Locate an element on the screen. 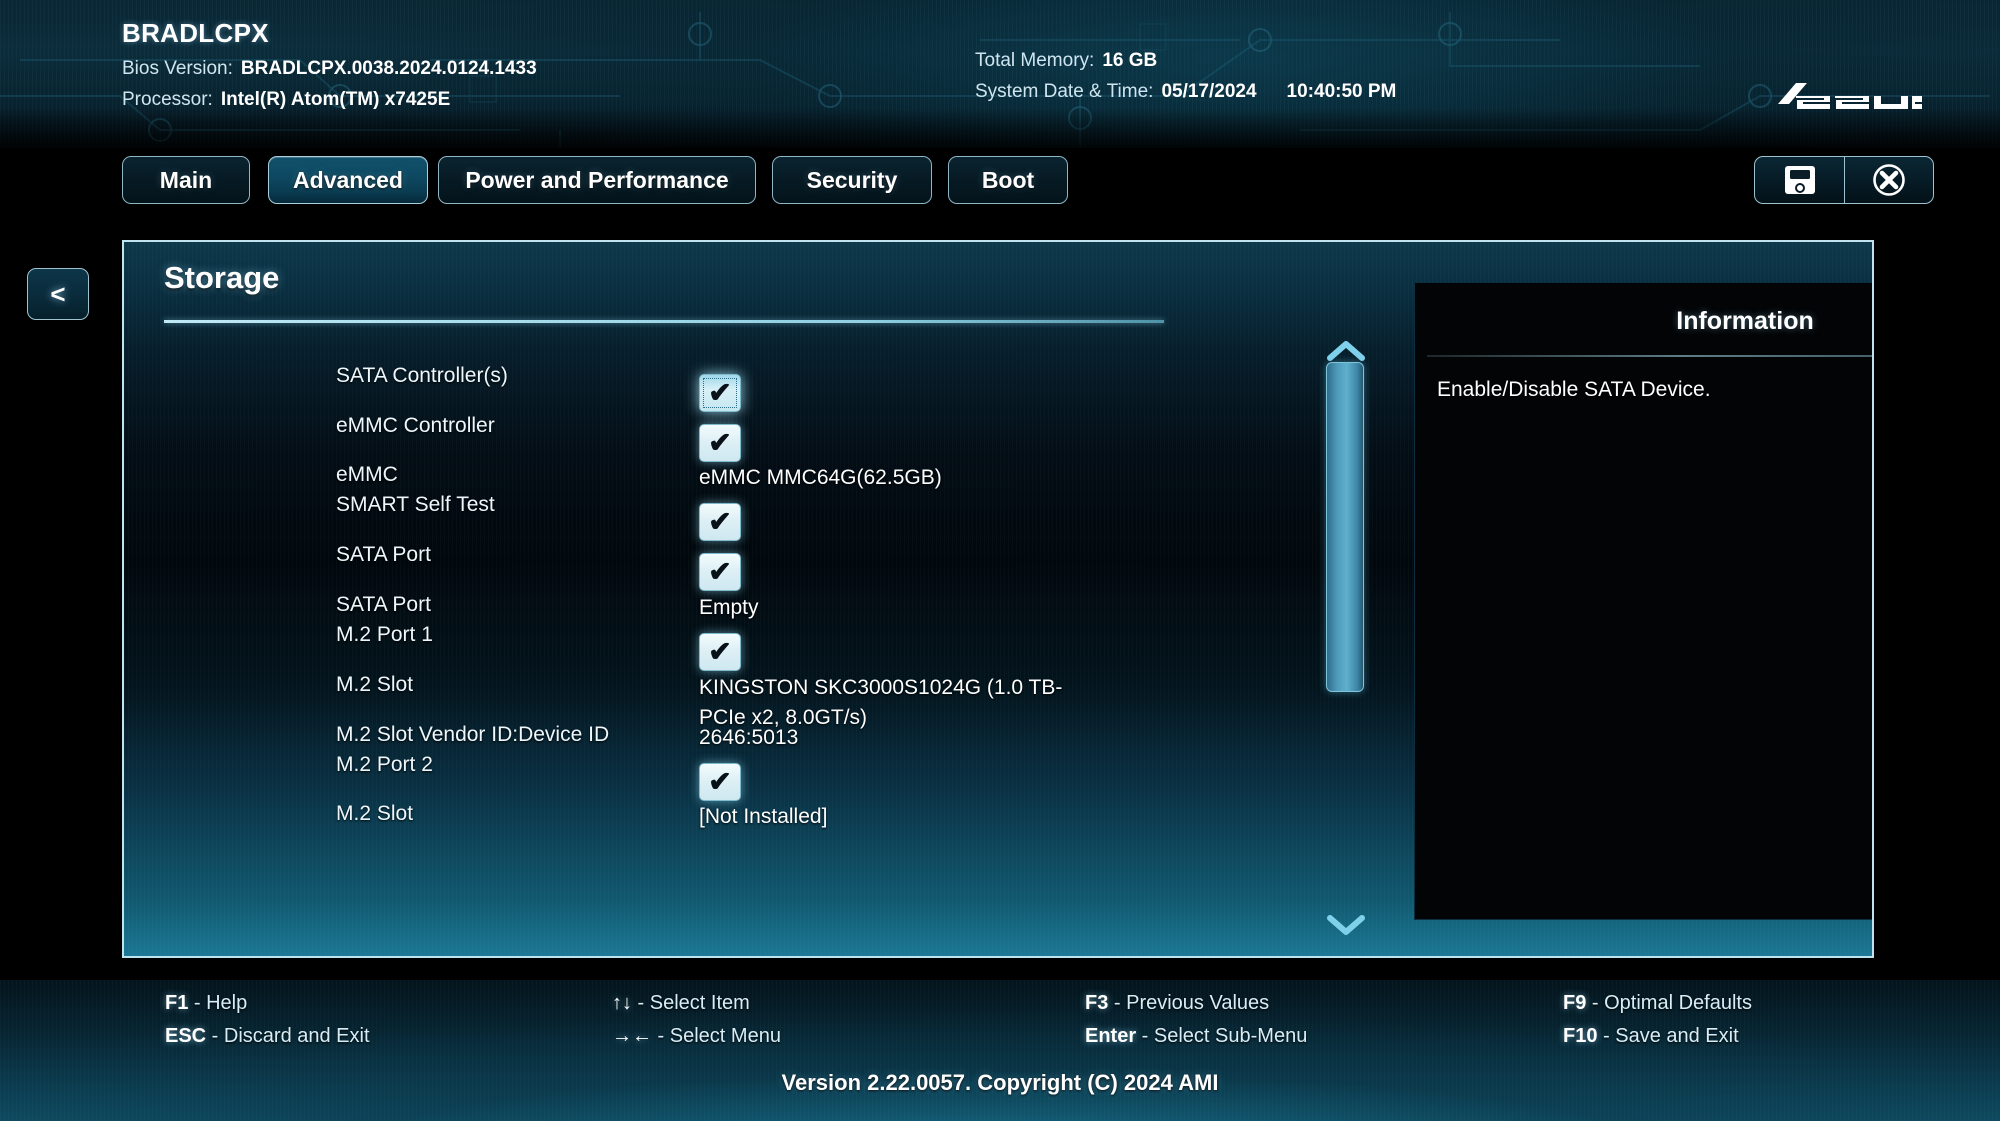 The image size is (2000, 1121). hint-key: →← is located at coordinates (632, 1036).